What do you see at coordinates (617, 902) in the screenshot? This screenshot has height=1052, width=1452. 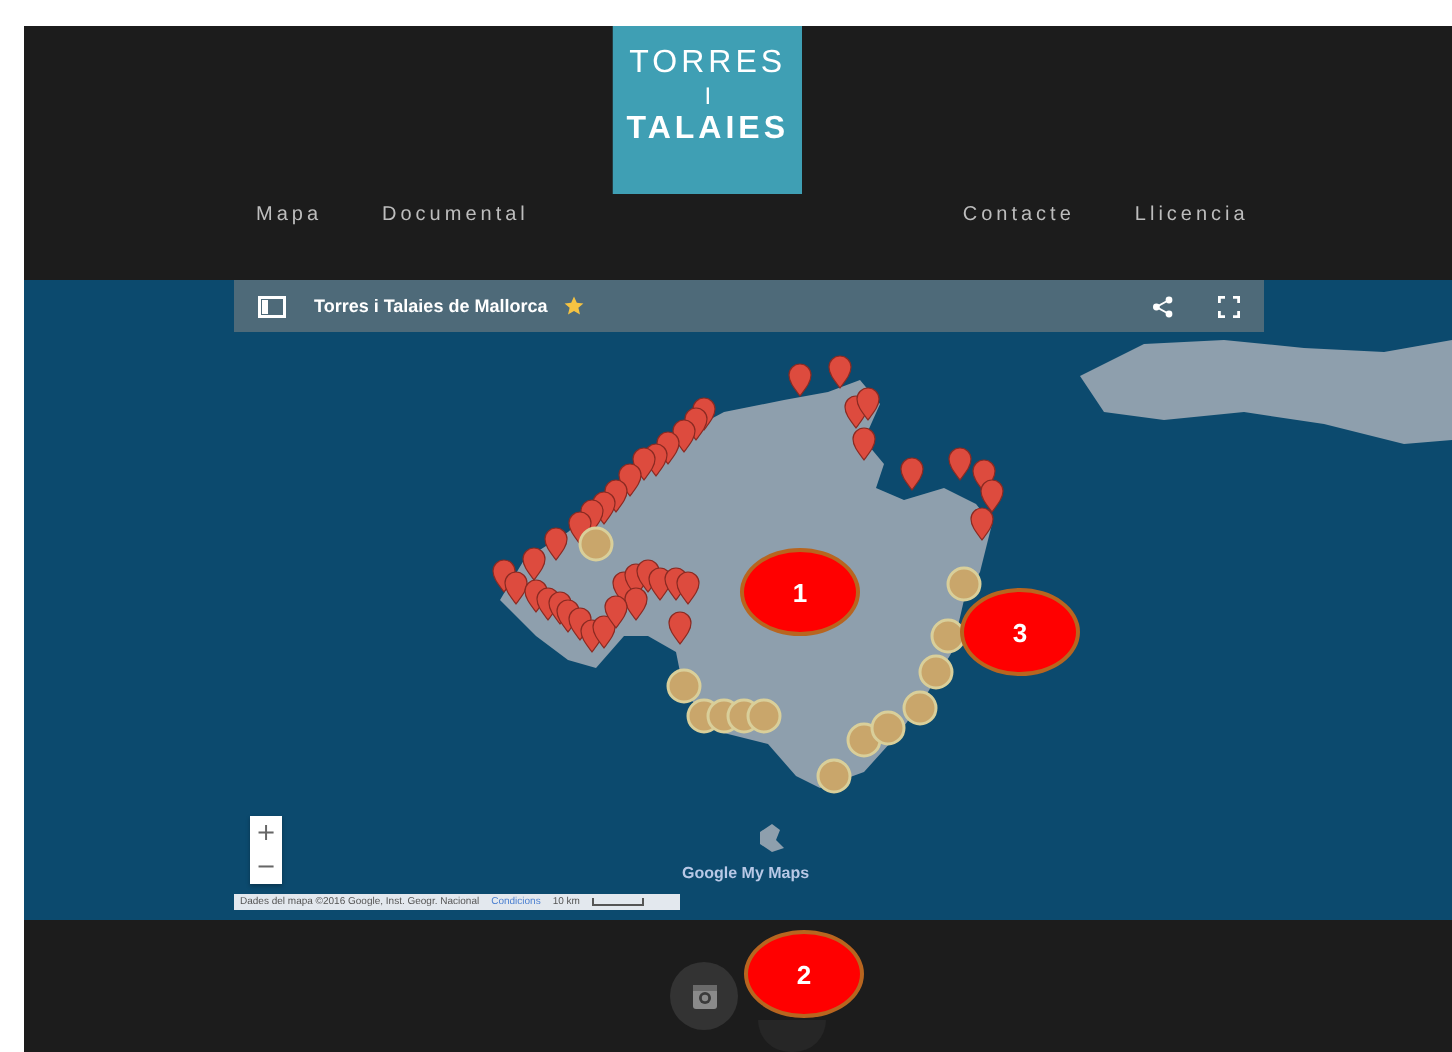 I see `scale-bar` at bounding box center [617, 902].